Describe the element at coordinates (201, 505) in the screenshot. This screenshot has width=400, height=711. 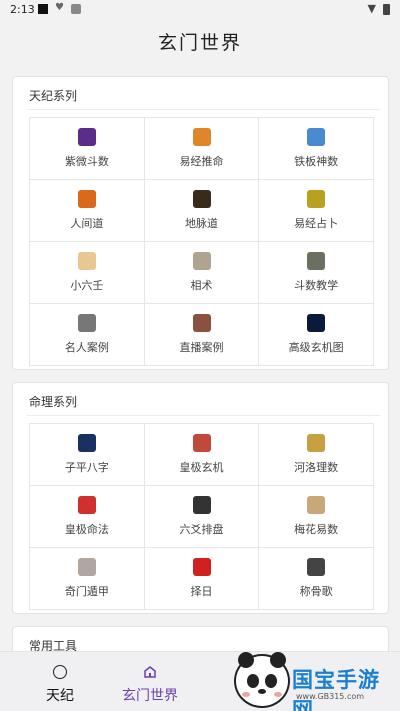
I see `yinyang-icon` at that location.